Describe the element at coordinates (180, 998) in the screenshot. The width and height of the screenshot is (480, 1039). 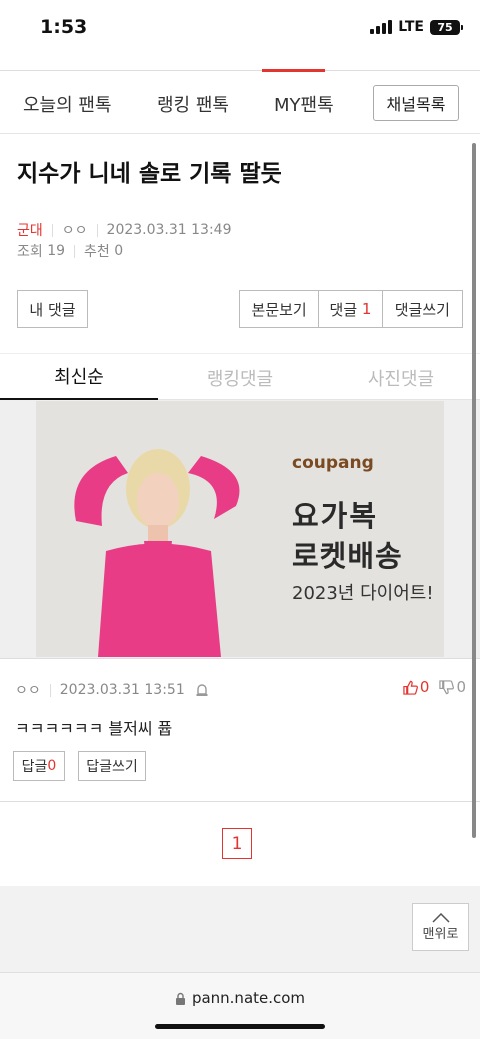
I see `lock-icon` at that location.